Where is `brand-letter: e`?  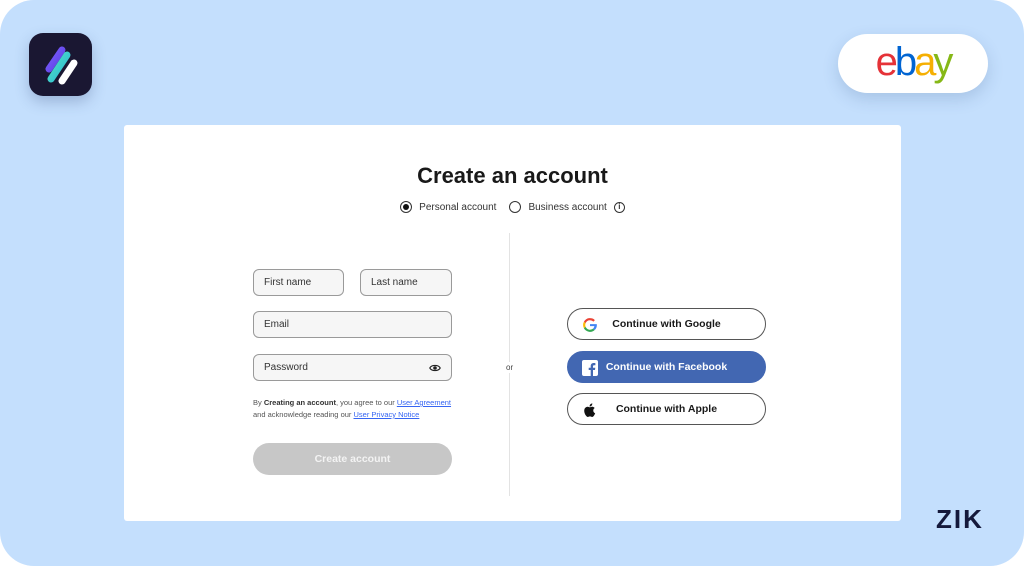 brand-letter: e is located at coordinates (886, 61).